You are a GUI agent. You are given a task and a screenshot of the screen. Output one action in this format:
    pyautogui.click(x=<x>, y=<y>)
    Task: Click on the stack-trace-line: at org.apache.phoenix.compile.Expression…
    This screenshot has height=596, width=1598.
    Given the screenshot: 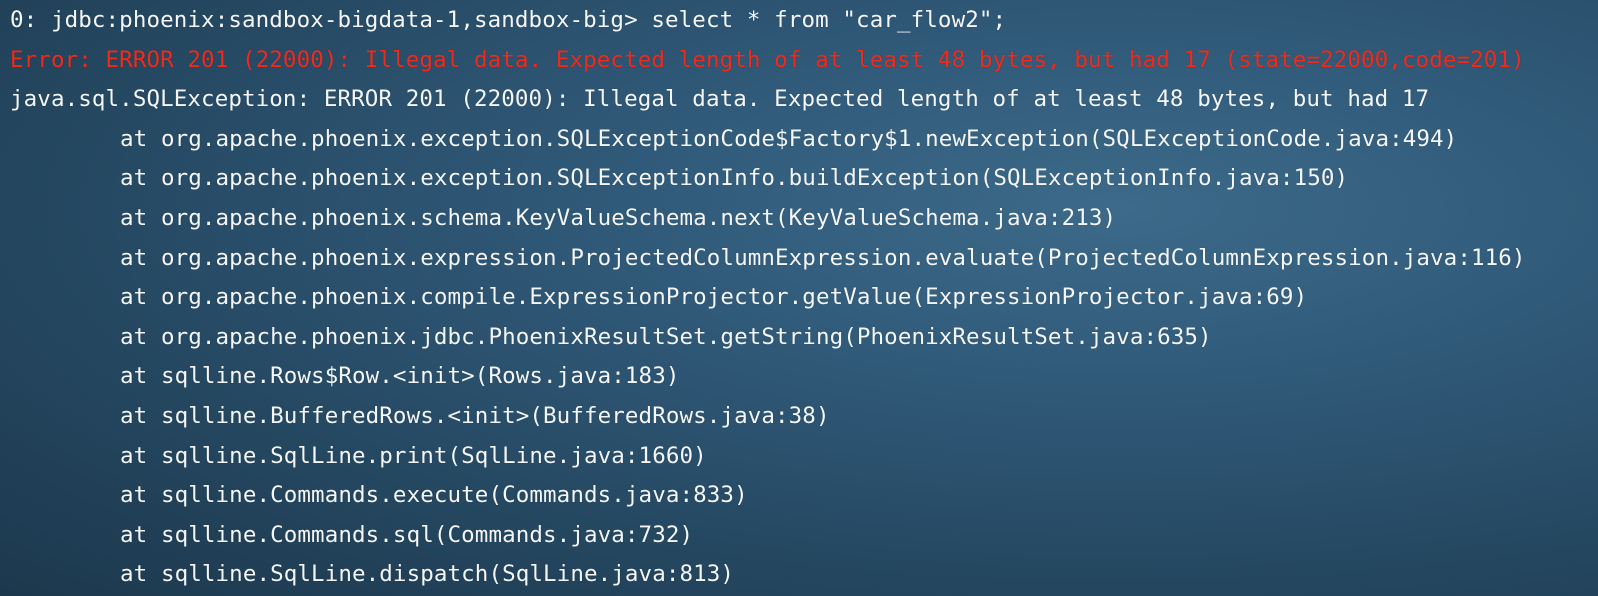 What is the action you would take?
    pyautogui.click(x=714, y=297)
    